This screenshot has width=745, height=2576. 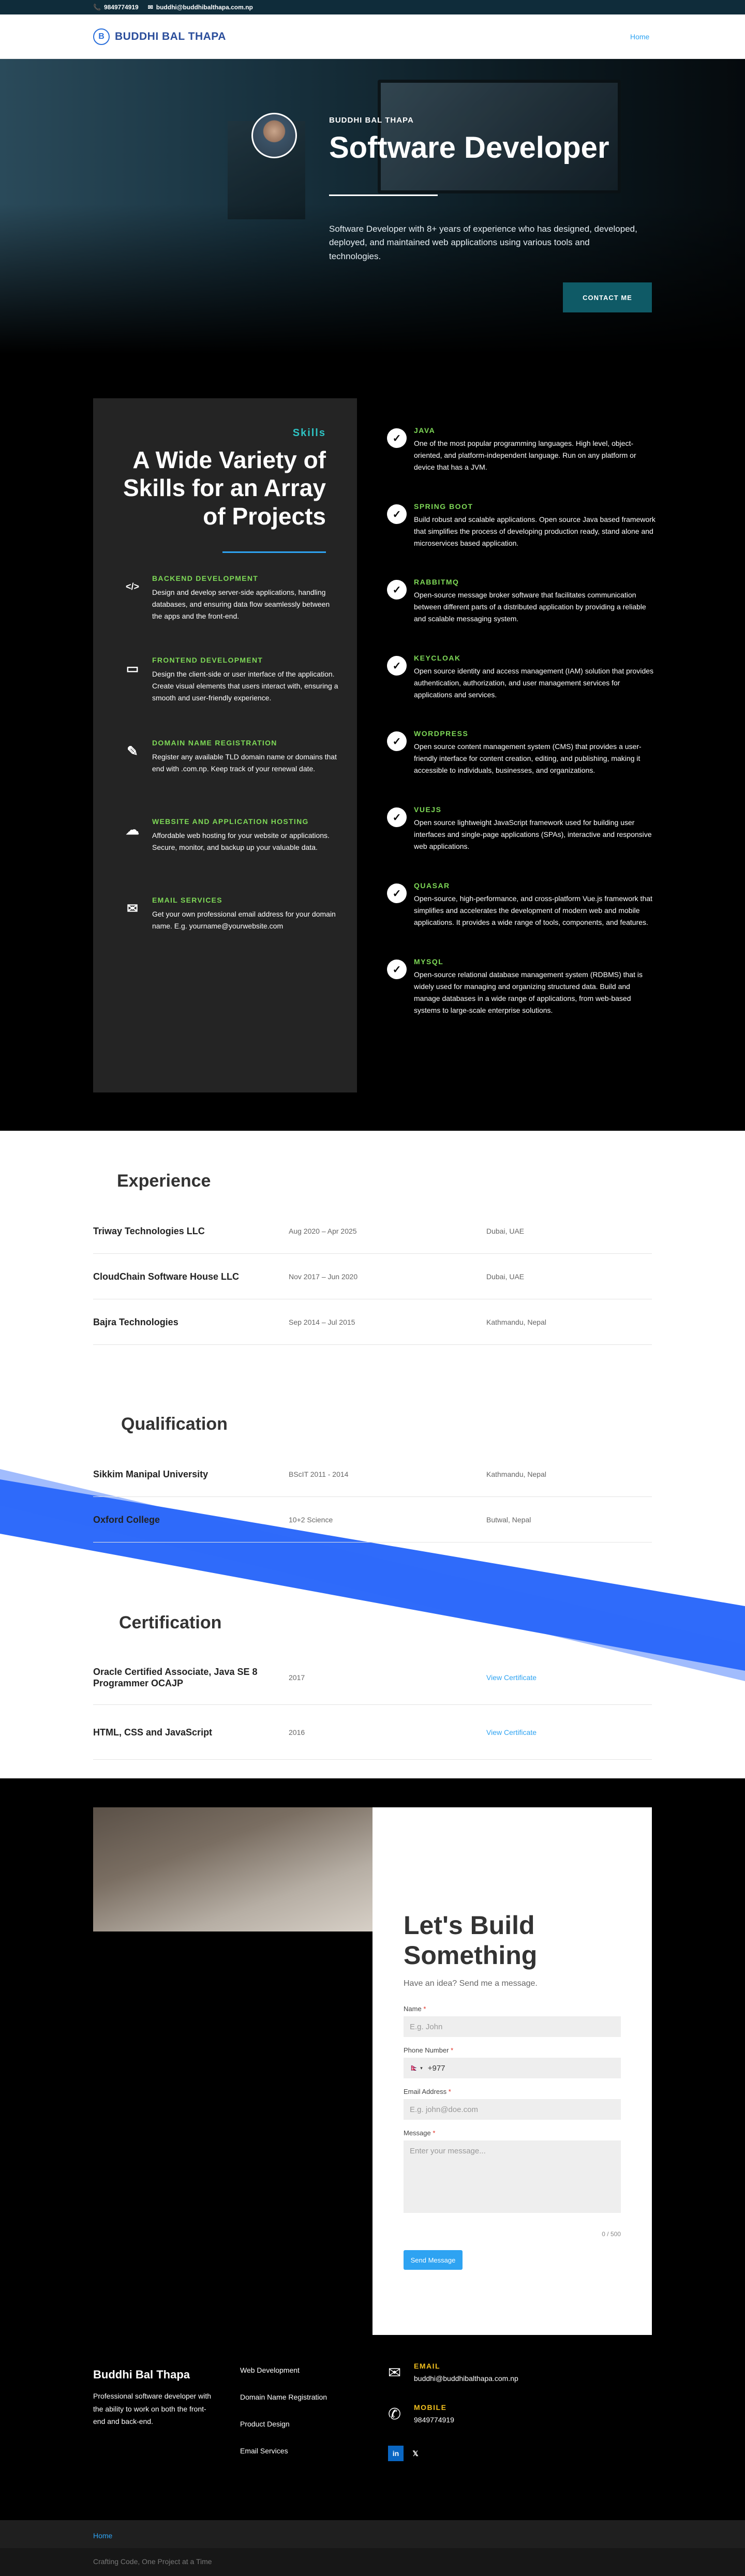 What do you see at coordinates (442, 733) in the screenshot?
I see `tech-title: WORDPRESS` at bounding box center [442, 733].